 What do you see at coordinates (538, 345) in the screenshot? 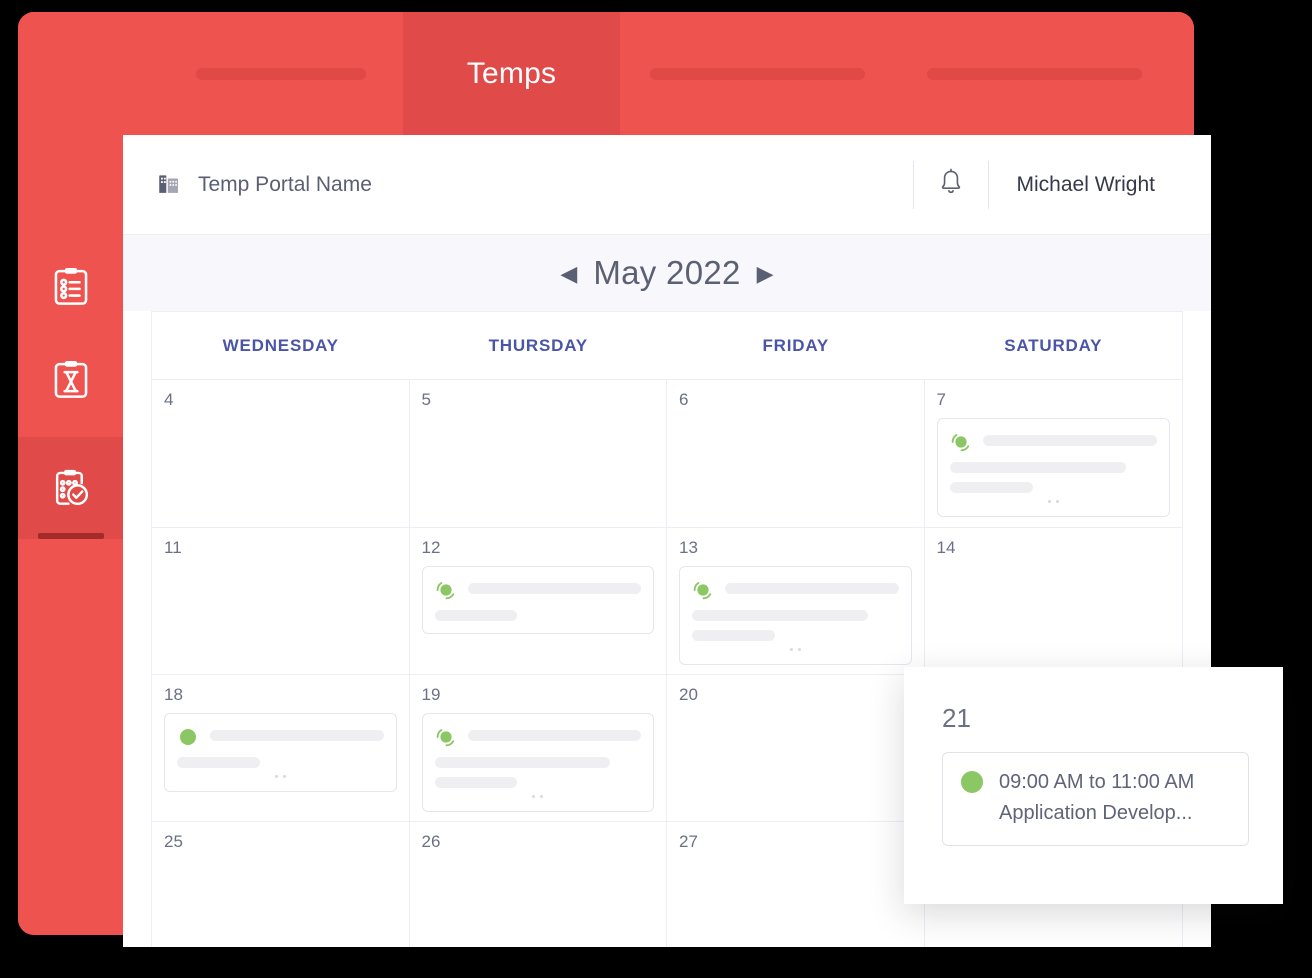
I see `day-header: THURSDAY` at bounding box center [538, 345].